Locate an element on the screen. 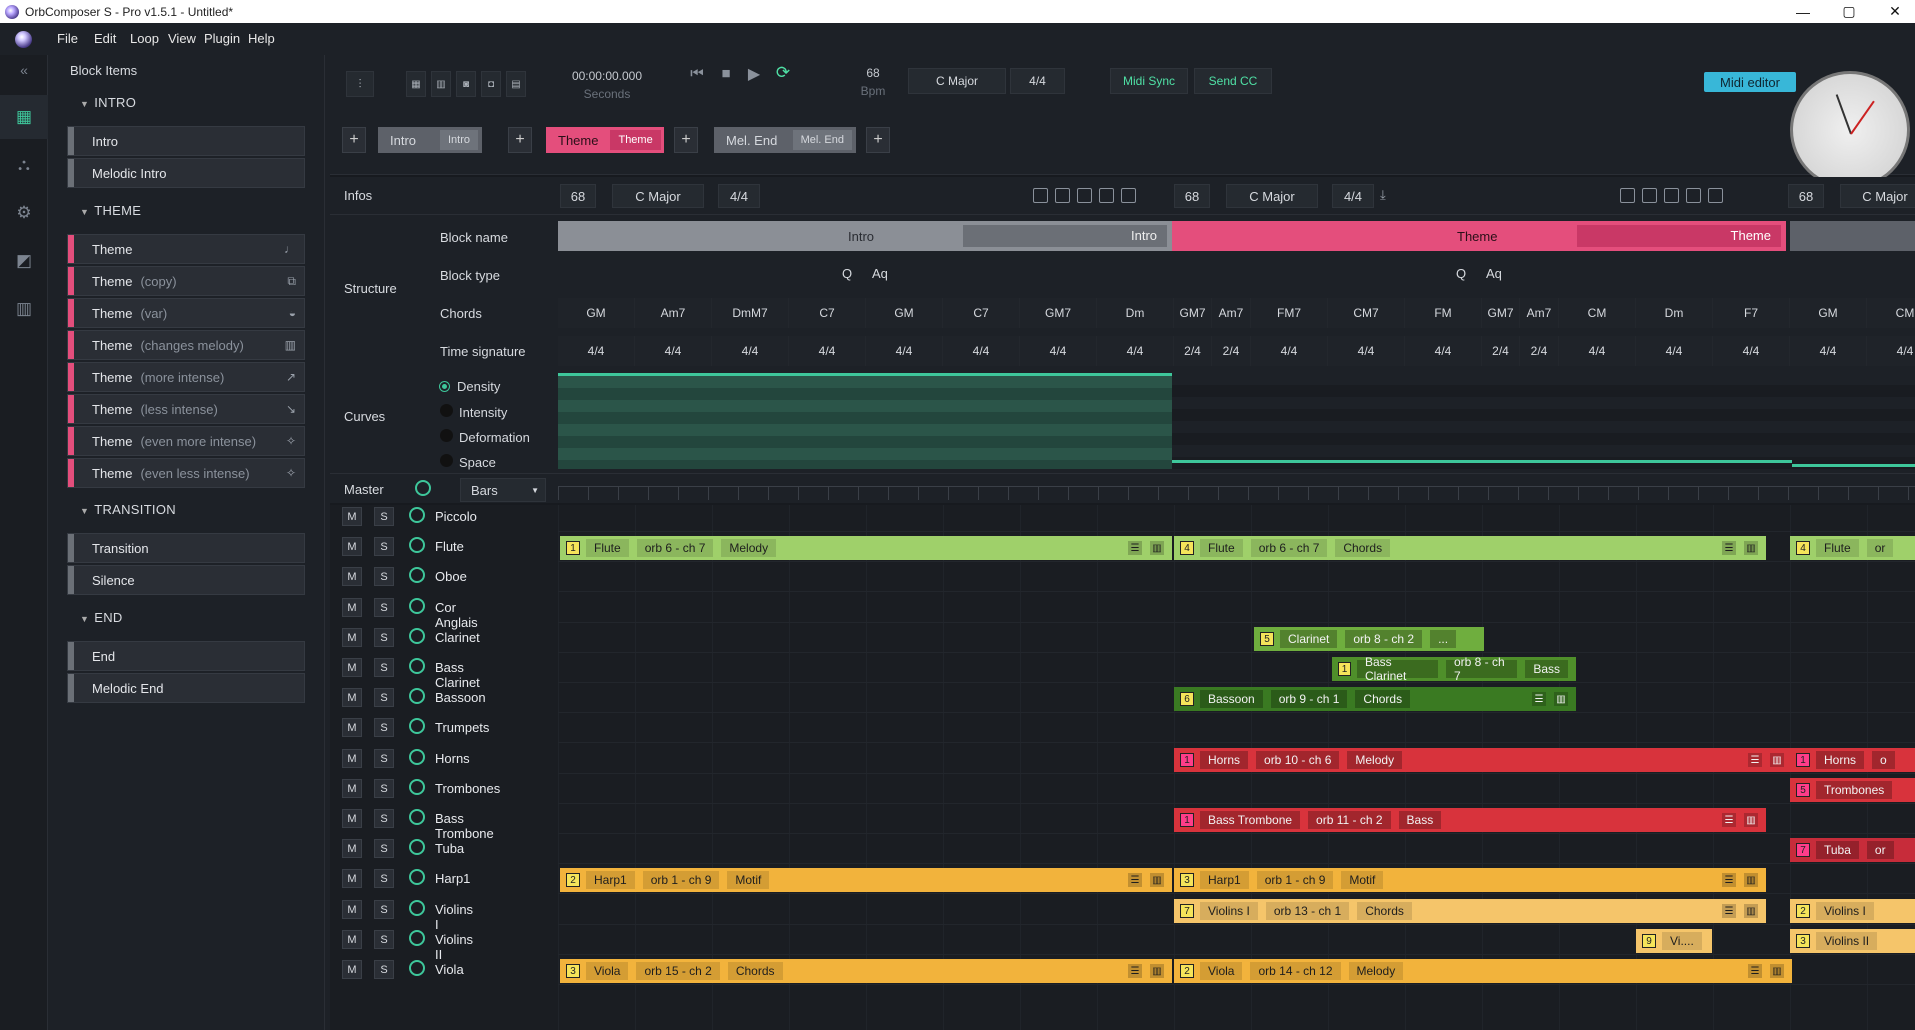 This screenshot has width=1915, height=1030. copy-view-icon is located at coordinates (1693, 195).